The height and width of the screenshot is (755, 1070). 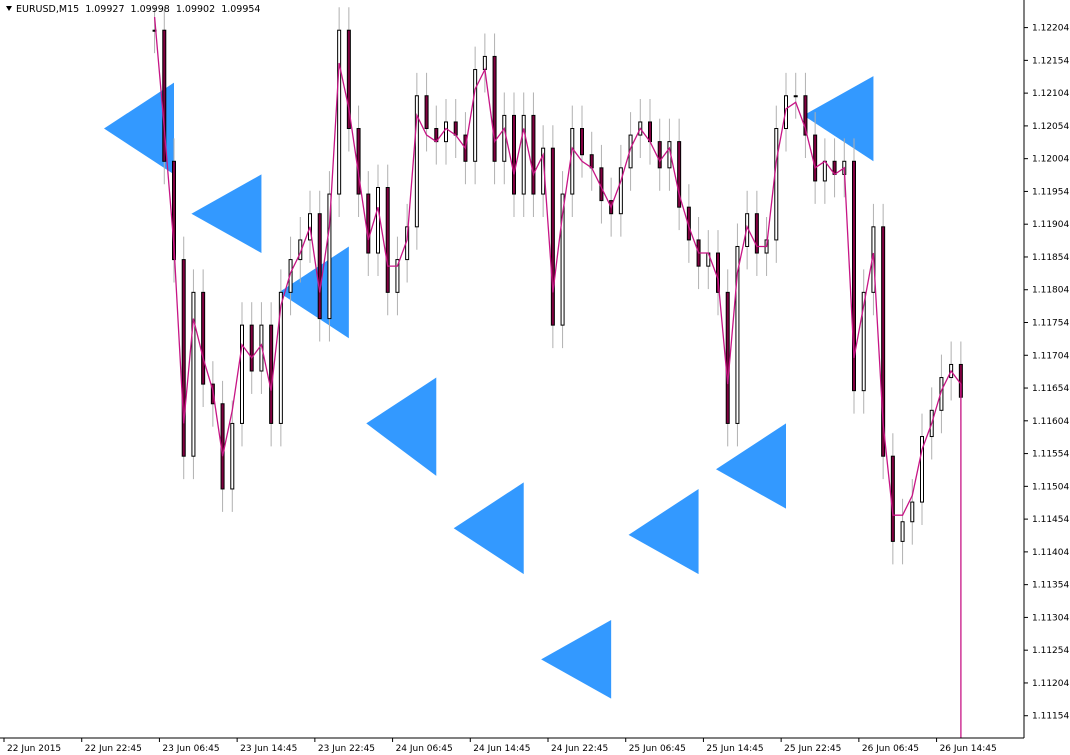 I want to click on time-tick-label: 25 Jun 22:45, so click(x=812, y=749).